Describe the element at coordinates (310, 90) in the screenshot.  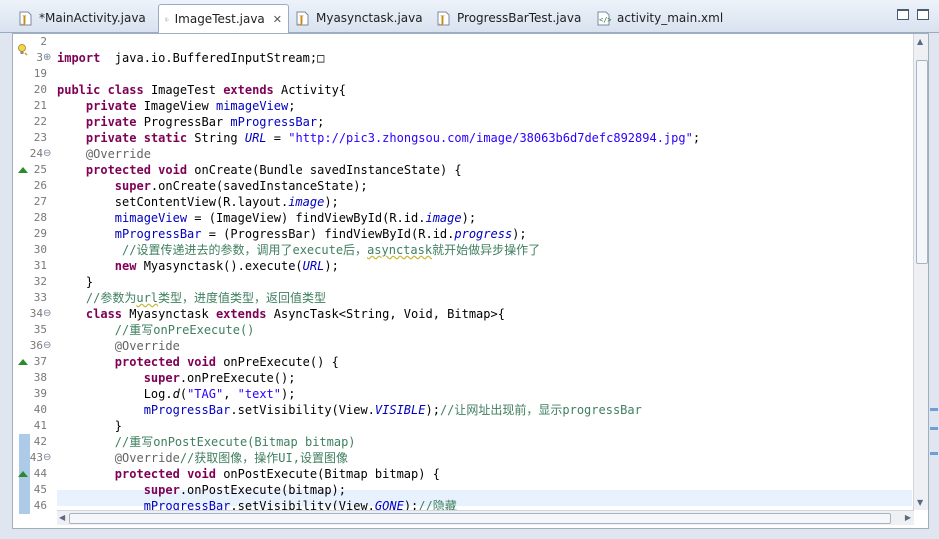
I see `code-token: Activity{` at that location.